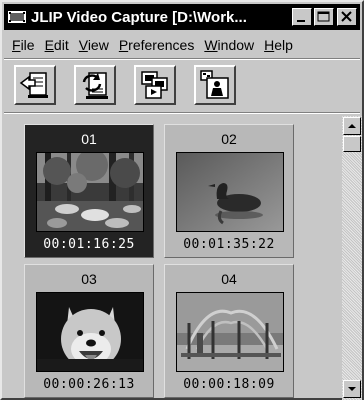 The height and width of the screenshot is (400, 364). I want to click on menu-help-mnemonic: H, so click(269, 45).